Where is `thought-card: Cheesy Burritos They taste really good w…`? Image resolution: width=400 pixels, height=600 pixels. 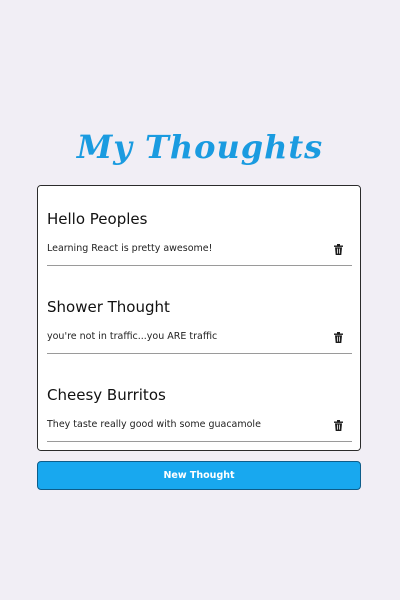 thought-card: Cheesy Burritos They taste really good w… is located at coordinates (199, 406).